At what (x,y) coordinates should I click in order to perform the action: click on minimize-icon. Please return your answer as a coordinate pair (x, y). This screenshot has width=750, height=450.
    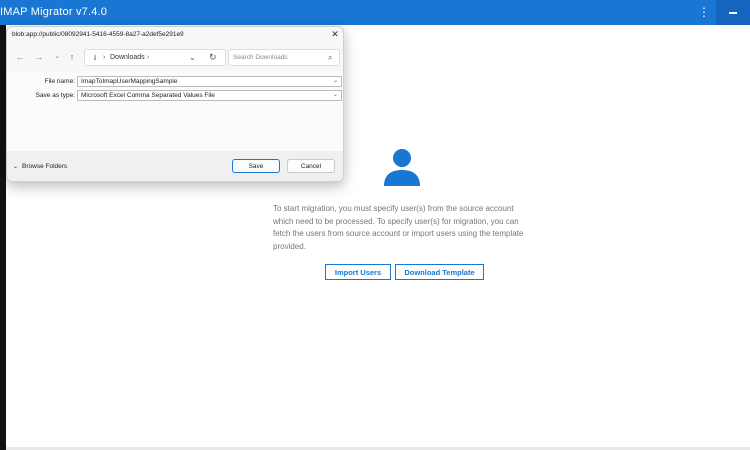
    Looking at the image, I should click on (733, 13).